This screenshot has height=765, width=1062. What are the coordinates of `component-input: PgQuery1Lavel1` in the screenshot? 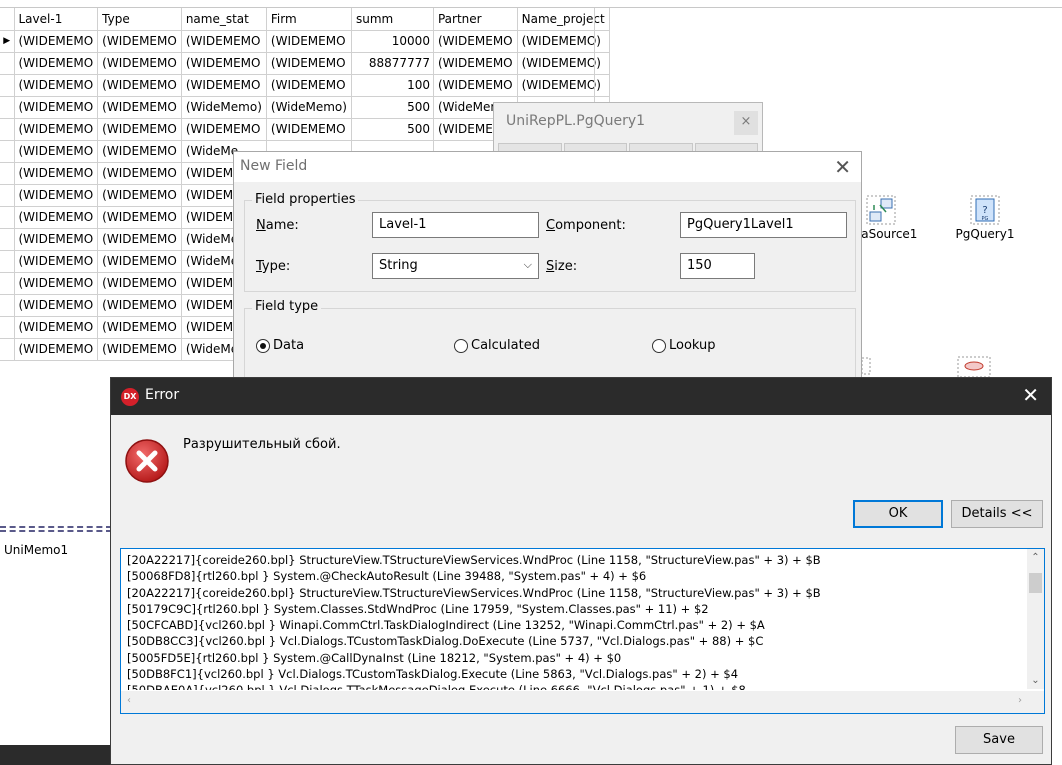 It's located at (763, 225).